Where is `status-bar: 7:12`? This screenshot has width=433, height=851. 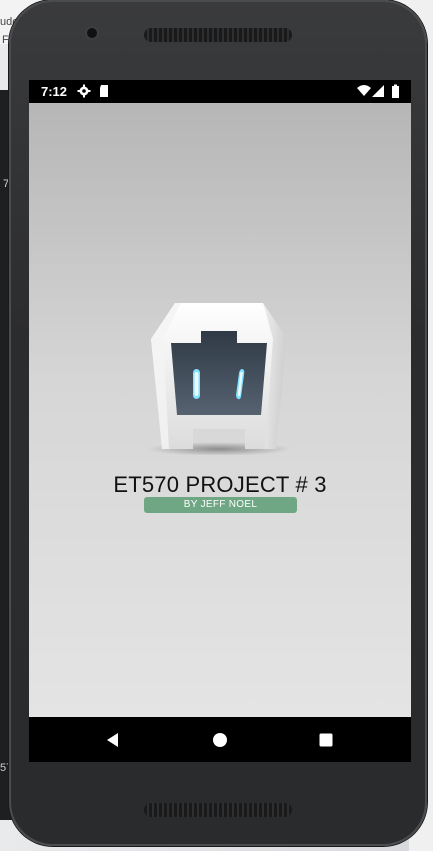 status-bar: 7:12 is located at coordinates (220, 91).